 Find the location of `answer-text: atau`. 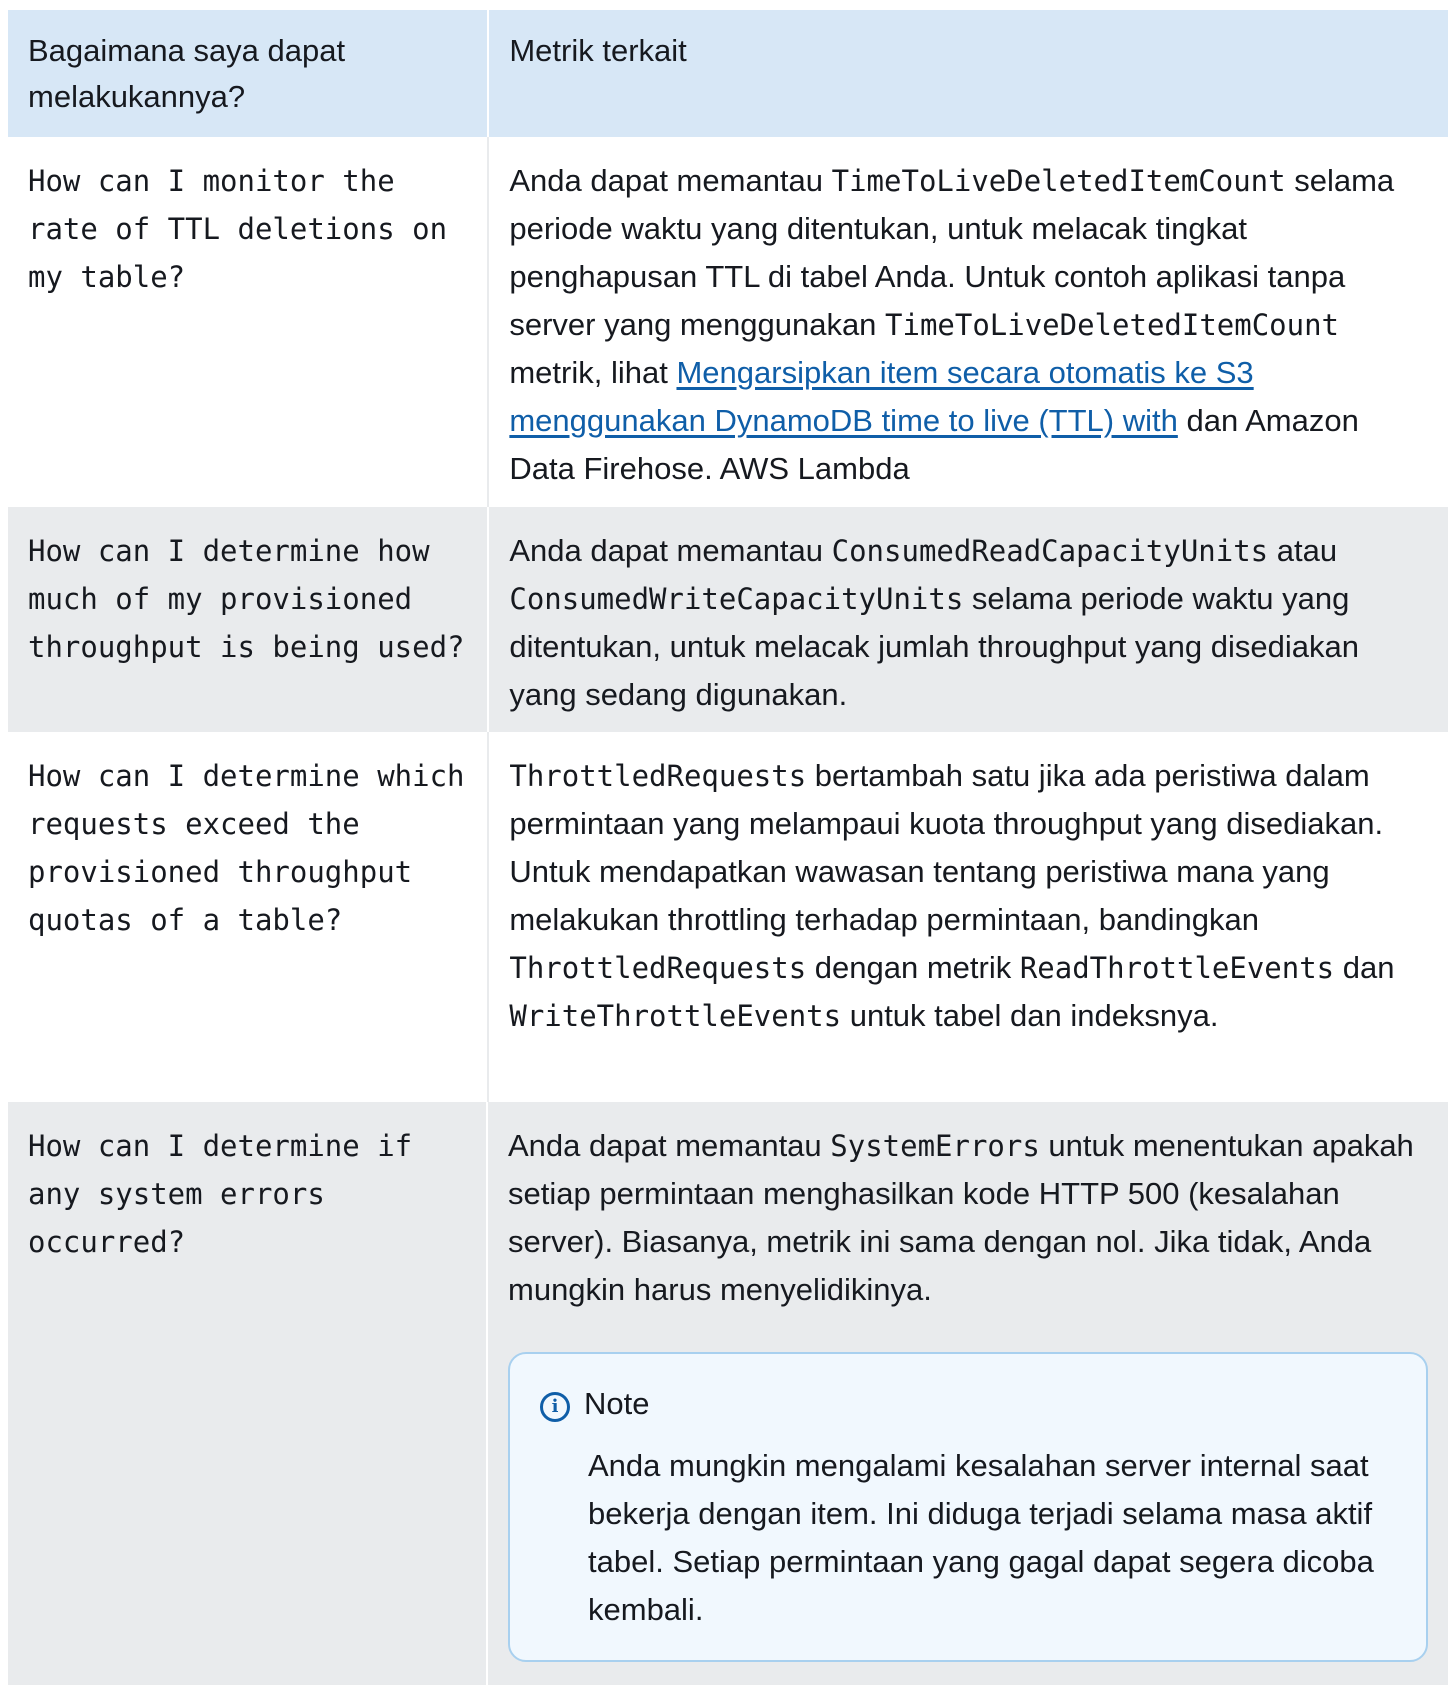

answer-text: atau is located at coordinates (1303, 550).